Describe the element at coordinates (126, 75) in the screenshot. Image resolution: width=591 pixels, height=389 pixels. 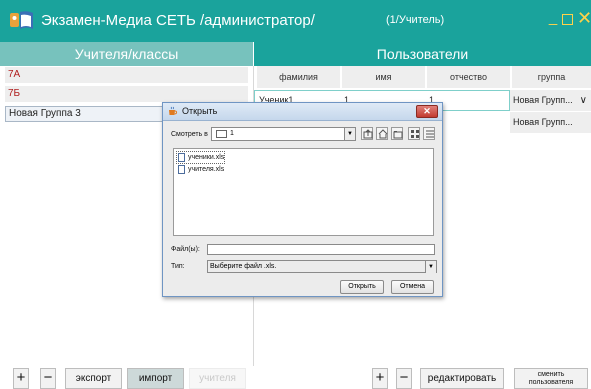
I see `class-item-7a: 7А` at that location.